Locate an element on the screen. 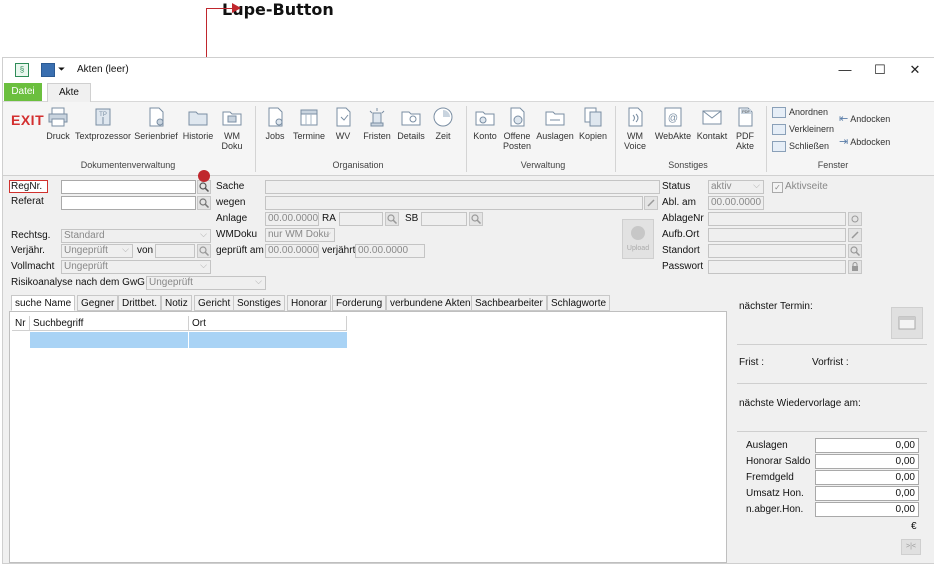 The image size is (934, 564). anordnen-button: Anordnen is located at coordinates (800, 113).